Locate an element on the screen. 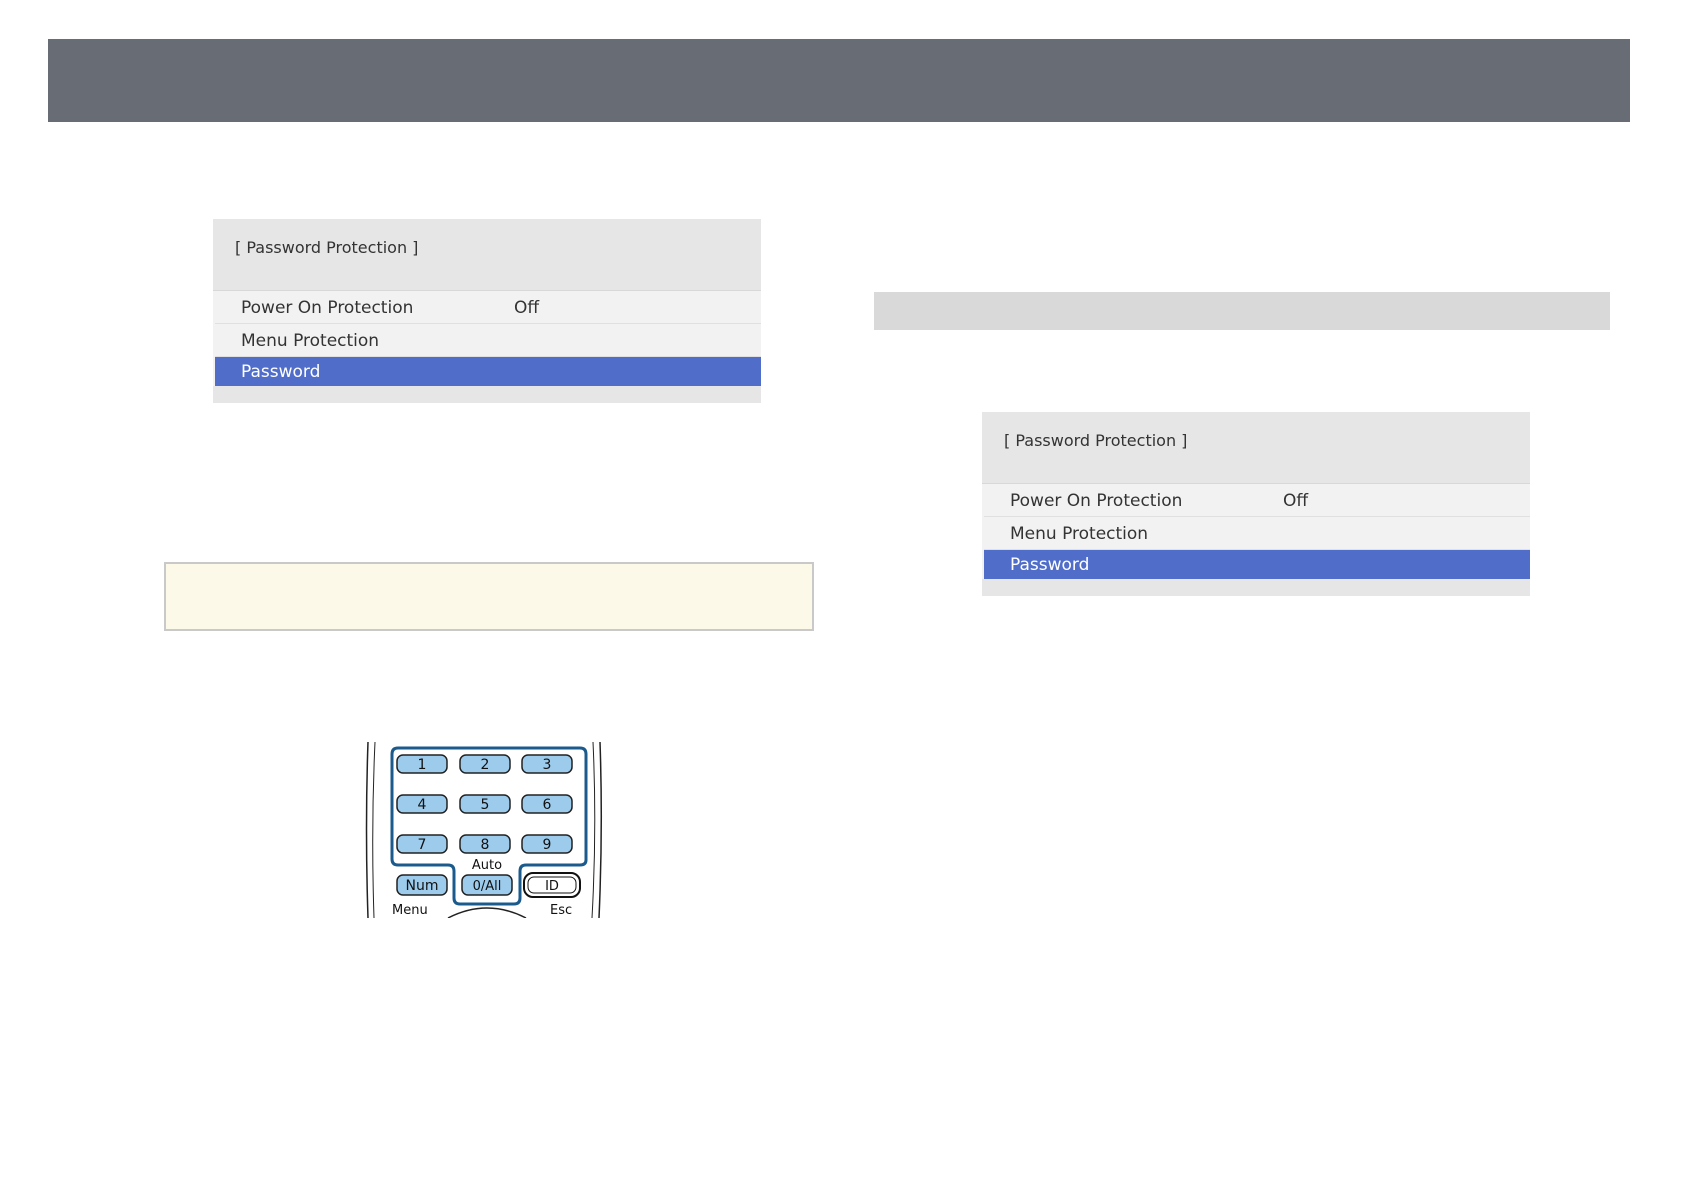 The height and width of the screenshot is (1190, 1684). remote-right-edge is located at coordinates (600, 829).